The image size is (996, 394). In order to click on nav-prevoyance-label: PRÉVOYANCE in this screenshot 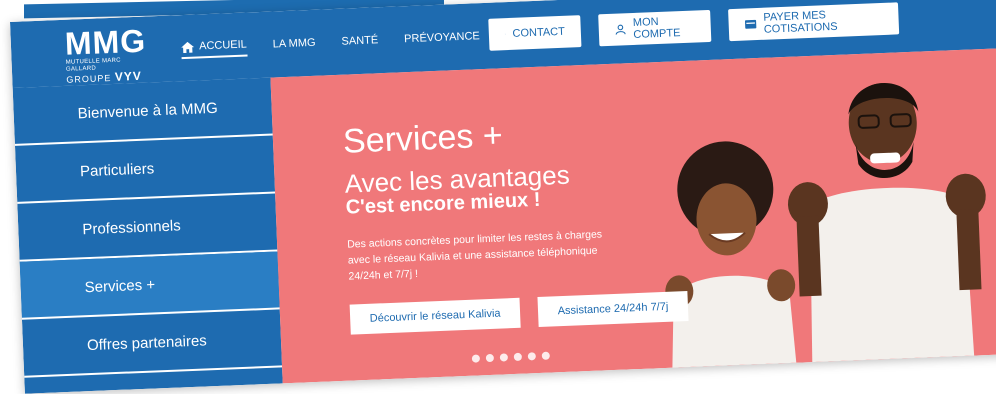, I will do `click(442, 37)`.